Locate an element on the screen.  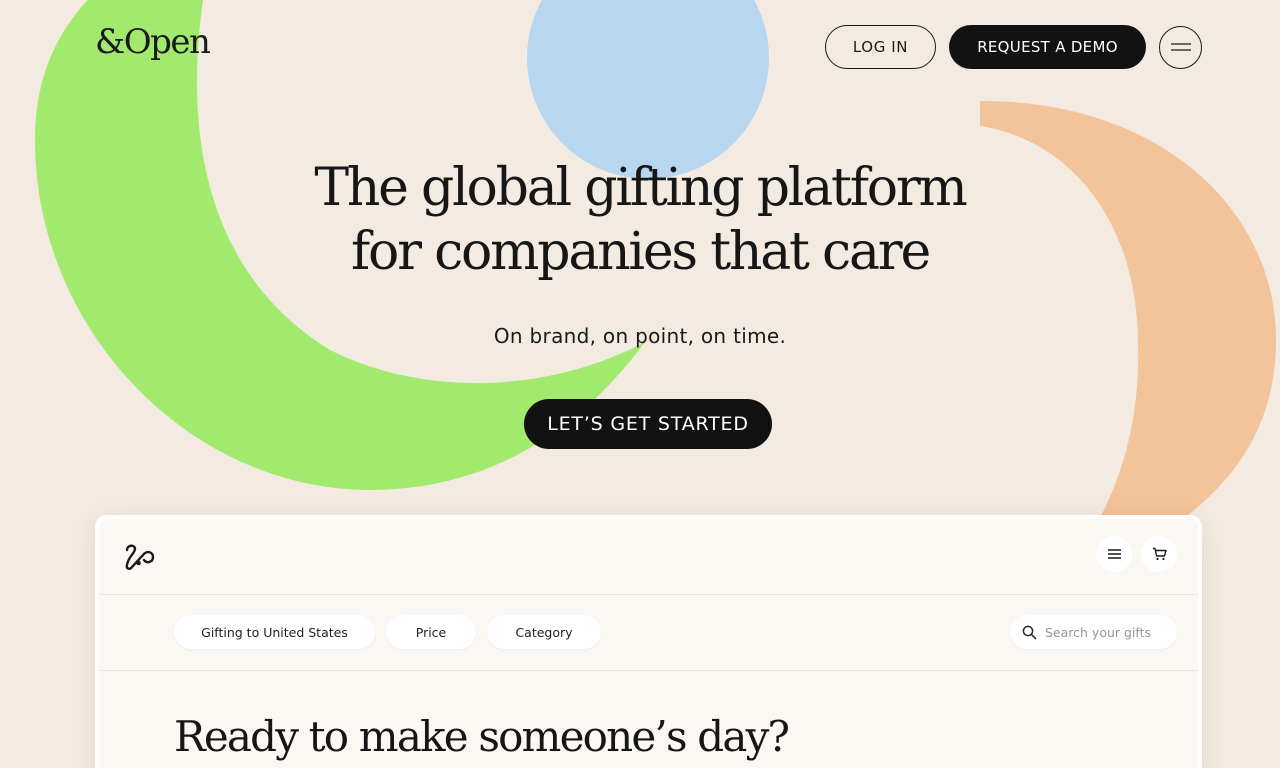
preview-cart-button is located at coordinates (1159, 554).